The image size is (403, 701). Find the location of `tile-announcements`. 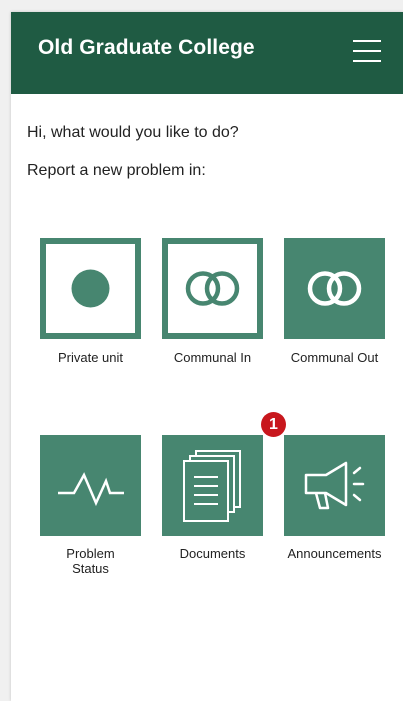

tile-announcements is located at coordinates (334, 485).